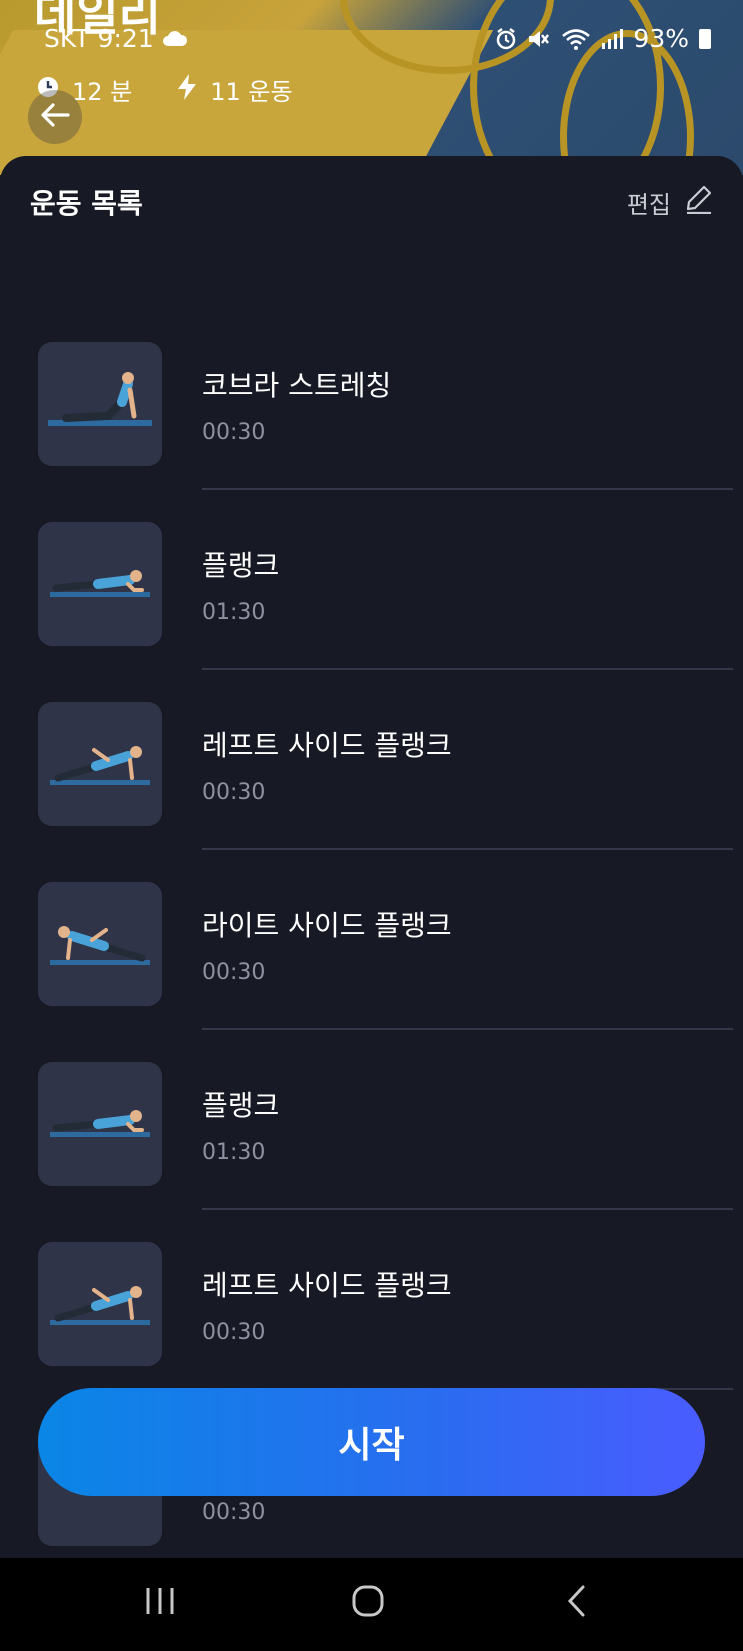 Image resolution: width=743 pixels, height=1651 pixels. What do you see at coordinates (371, 40) in the screenshot?
I see `status-bar: SKT 9:21 93%` at bounding box center [371, 40].